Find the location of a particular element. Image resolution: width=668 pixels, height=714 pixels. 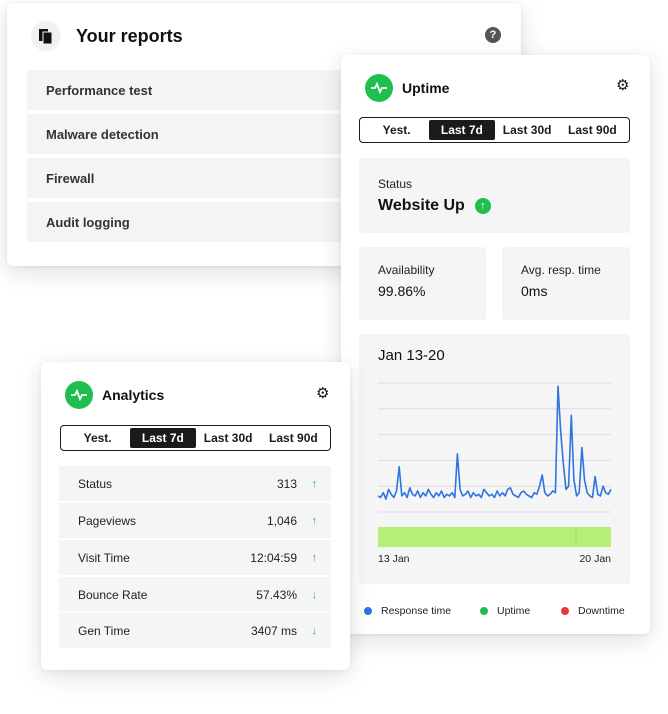

metric-row-pageviews: Pageviews 1,046 ↑ is located at coordinates (195, 520).